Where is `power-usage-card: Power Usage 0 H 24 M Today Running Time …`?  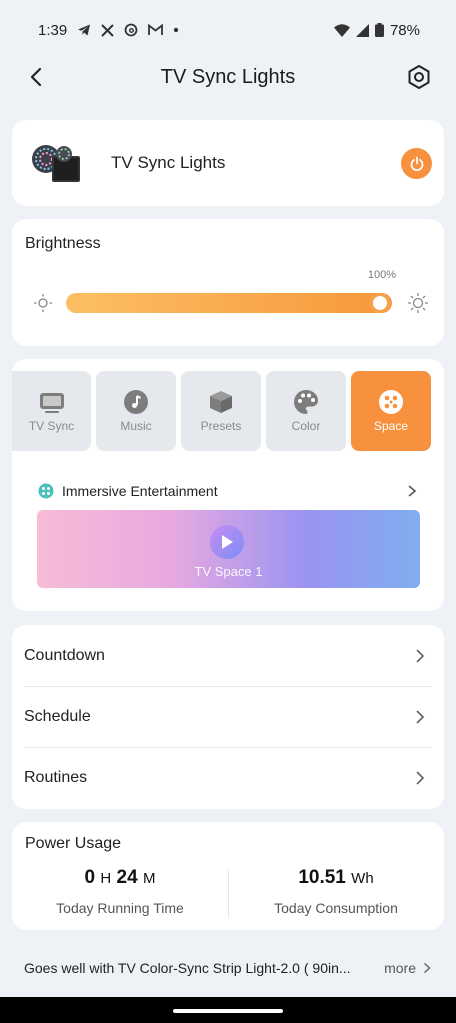 power-usage-card: Power Usage 0 H 24 M Today Running Time … is located at coordinates (228, 876).